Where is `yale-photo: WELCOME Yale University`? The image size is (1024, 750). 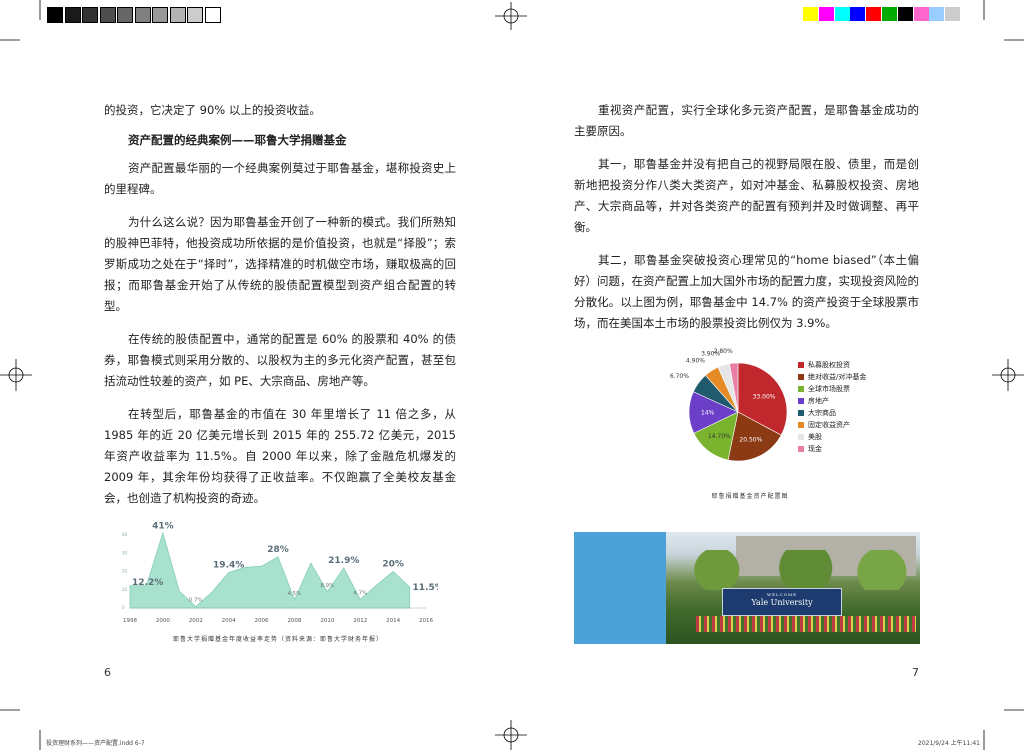 yale-photo: WELCOME Yale University is located at coordinates (747, 588).